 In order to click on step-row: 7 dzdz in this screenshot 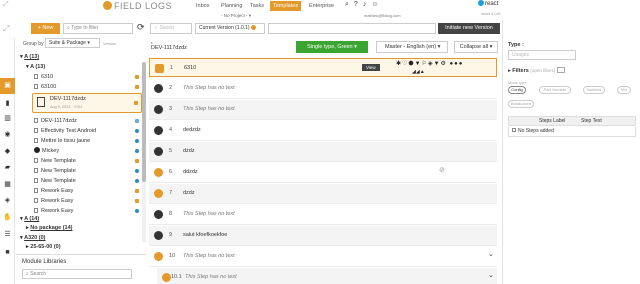, I will do `click(323, 194)`.